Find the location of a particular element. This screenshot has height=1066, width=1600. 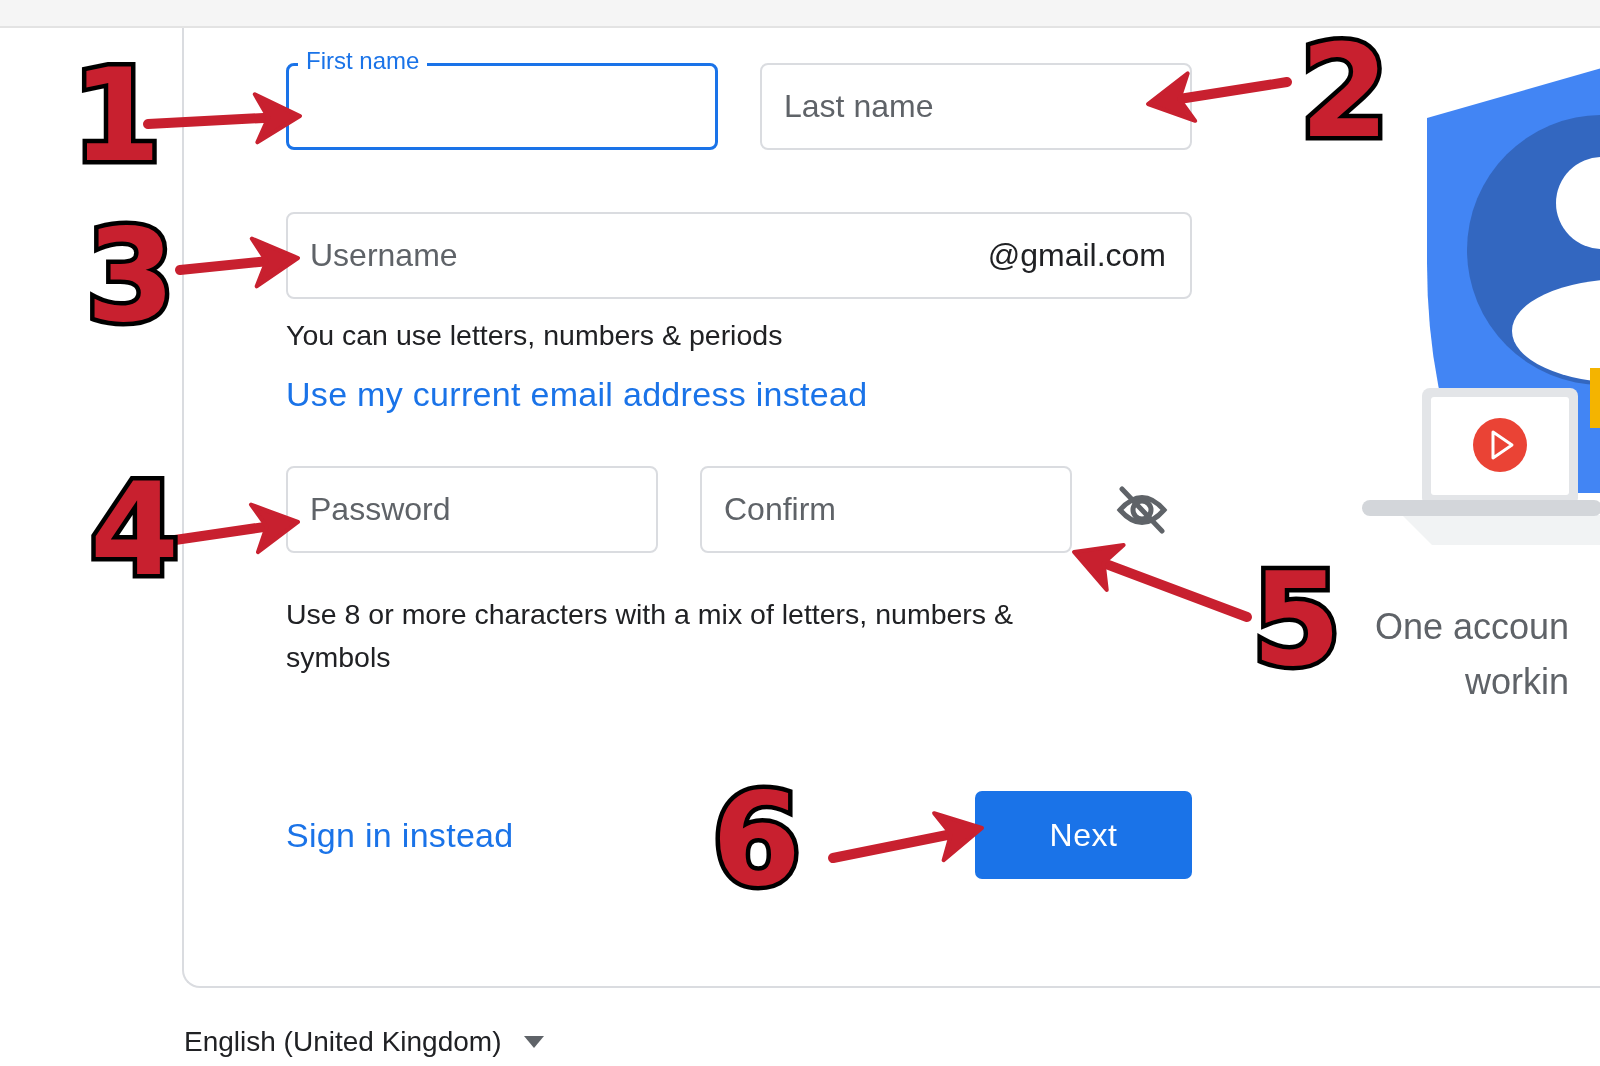

password-hint: Use 8 or more characters with a mix of letters, numbers & symbols is located at coordinates (650, 636).